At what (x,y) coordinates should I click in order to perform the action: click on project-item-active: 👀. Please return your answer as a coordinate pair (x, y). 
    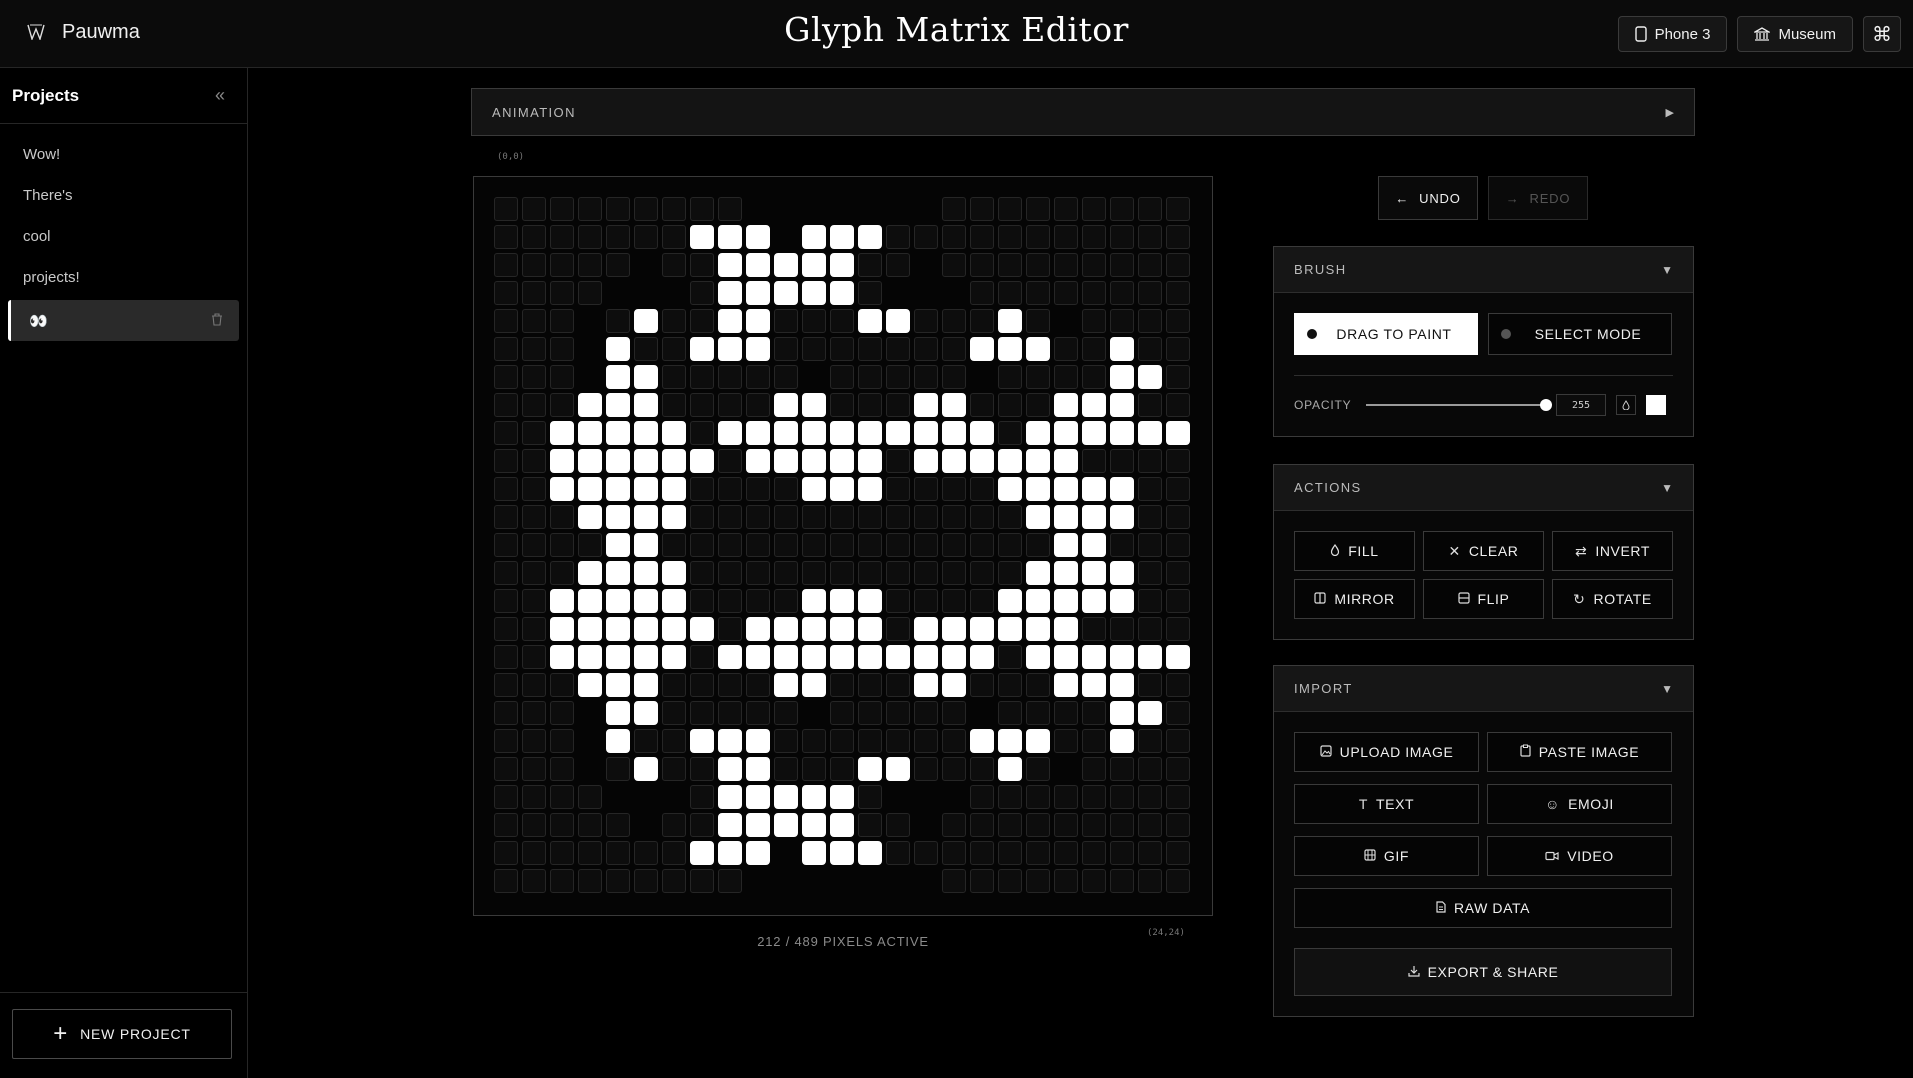
    Looking at the image, I should click on (123, 320).